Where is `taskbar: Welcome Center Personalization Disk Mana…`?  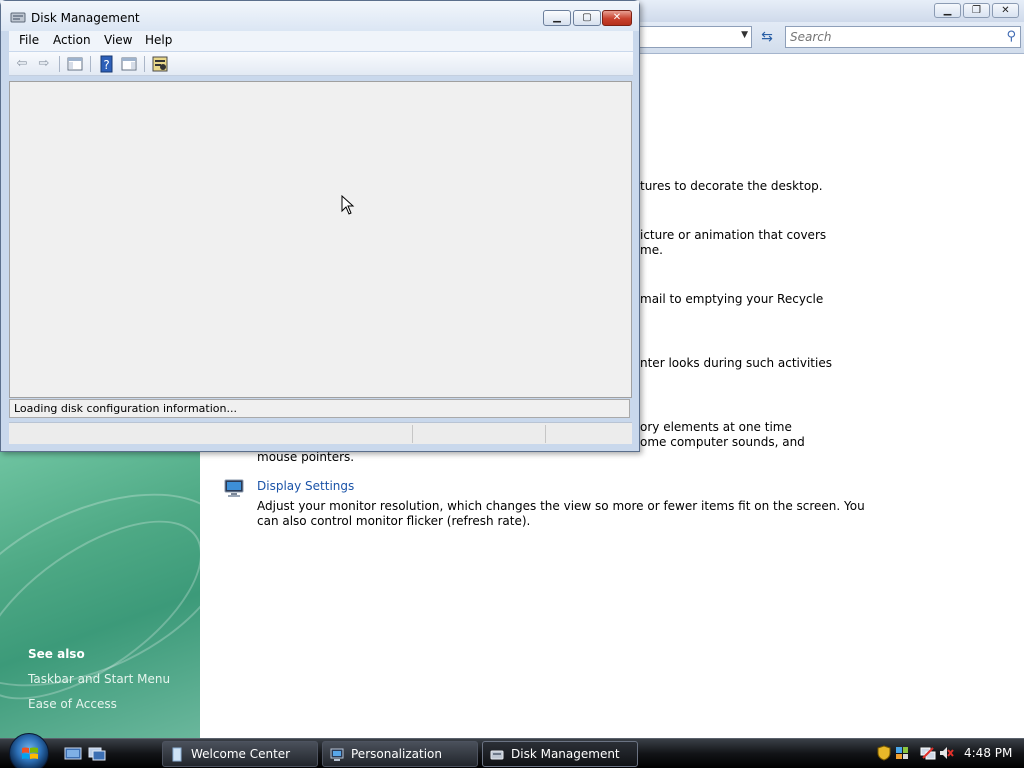
taskbar: Welcome Center Personalization Disk Mana… is located at coordinates (512, 750).